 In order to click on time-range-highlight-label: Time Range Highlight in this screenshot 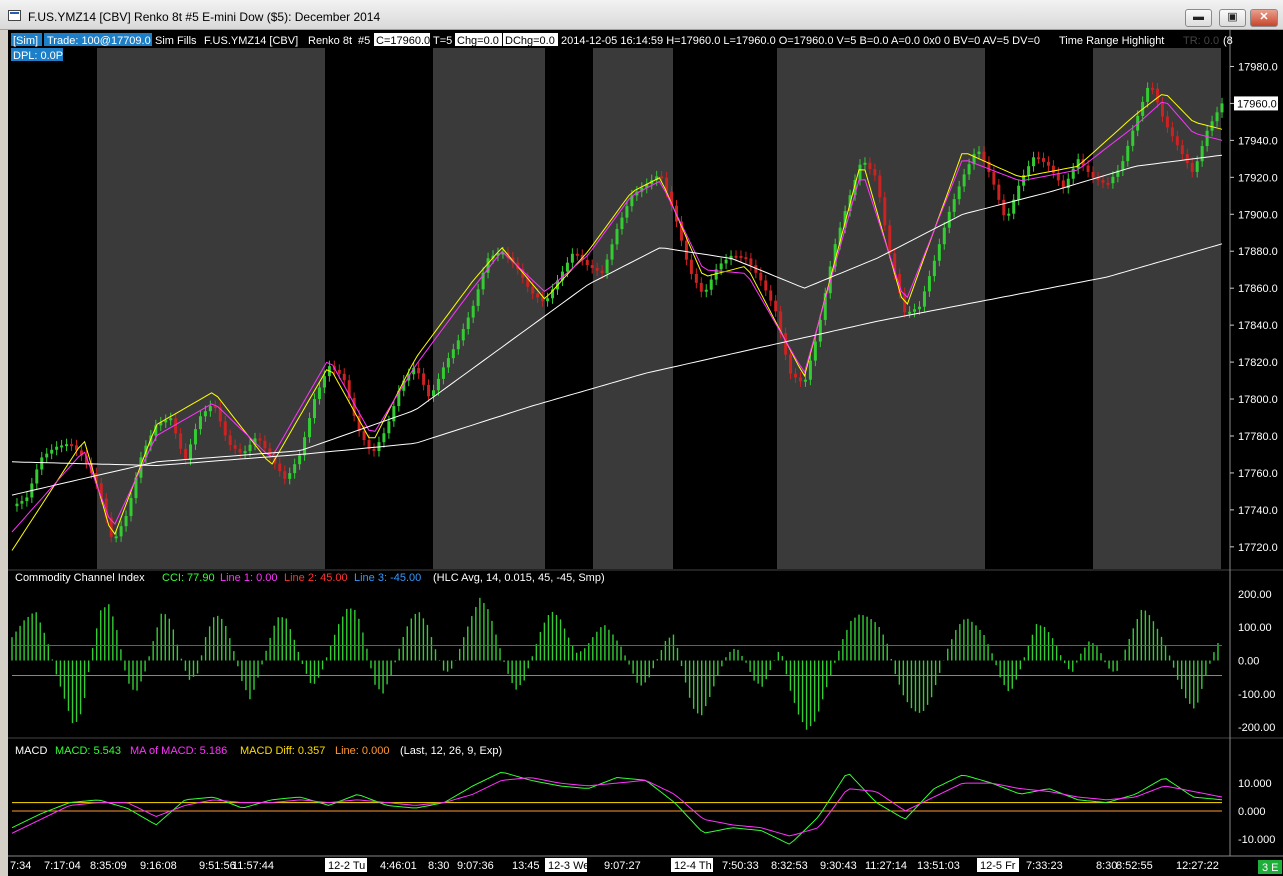, I will do `click(1111, 41)`.